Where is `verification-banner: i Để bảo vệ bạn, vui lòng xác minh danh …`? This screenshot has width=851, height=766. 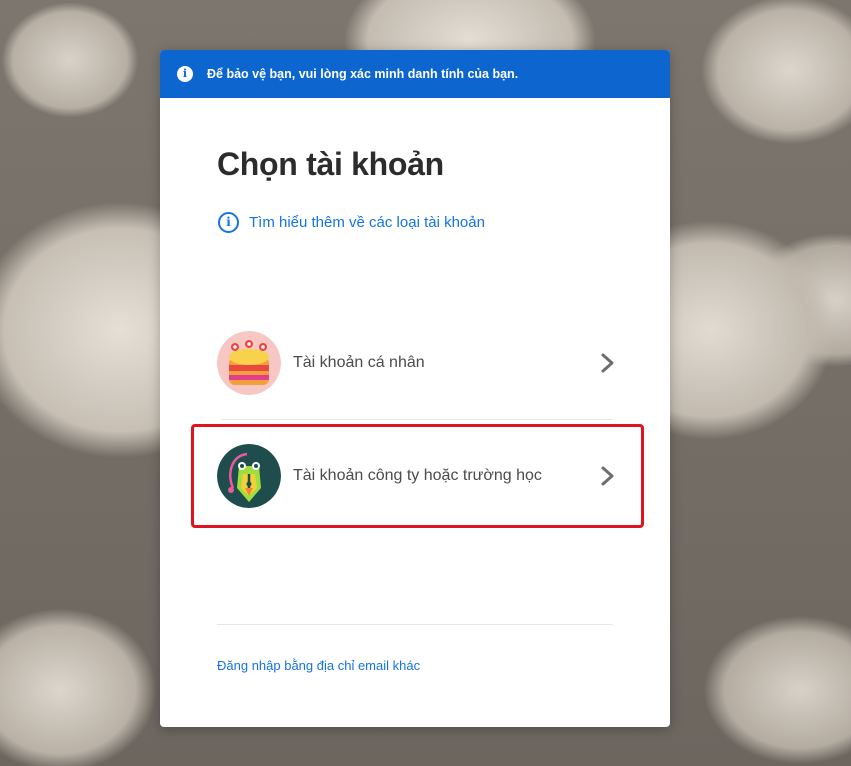
verification-banner: i Để bảo vệ bạn, vui lòng xác minh danh … is located at coordinates (415, 74).